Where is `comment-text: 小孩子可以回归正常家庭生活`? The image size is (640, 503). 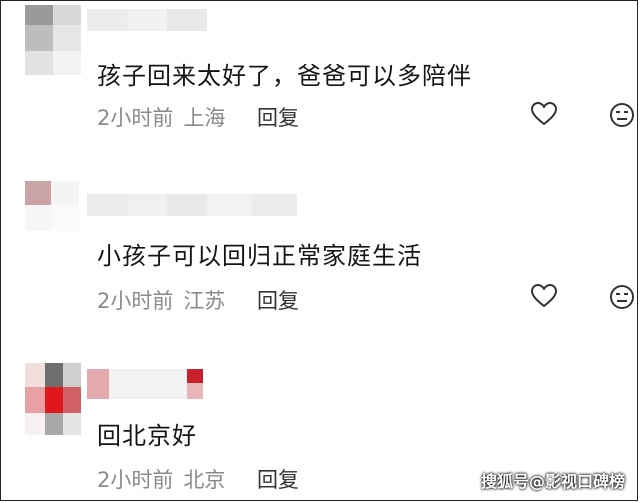 comment-text: 小孩子可以回归正常家庭生活 is located at coordinates (259, 256).